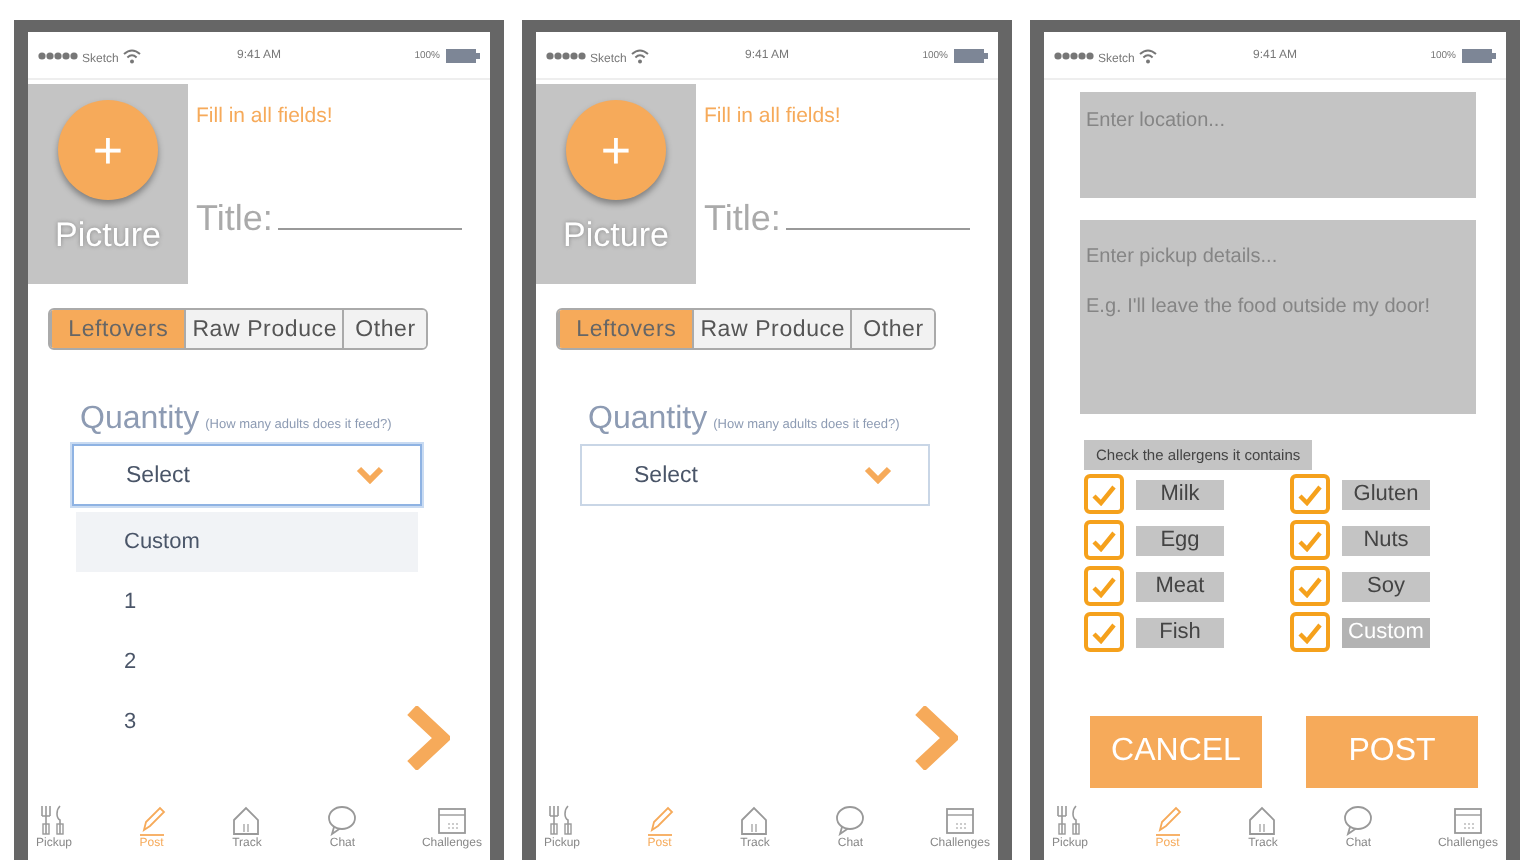  Describe the element at coordinates (247, 662) in the screenshot. I see `dropdown-option: 2` at that location.